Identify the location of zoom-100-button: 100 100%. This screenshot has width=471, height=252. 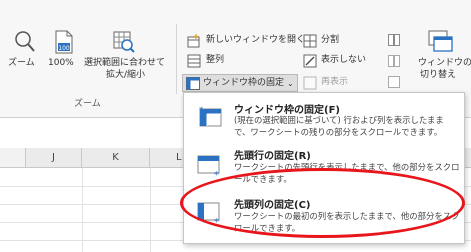
(64, 56).